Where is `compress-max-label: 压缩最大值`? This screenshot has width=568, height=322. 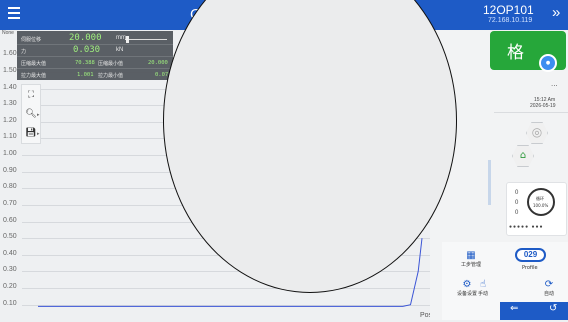 compress-max-label: 压缩最大值 is located at coordinates (34, 64).